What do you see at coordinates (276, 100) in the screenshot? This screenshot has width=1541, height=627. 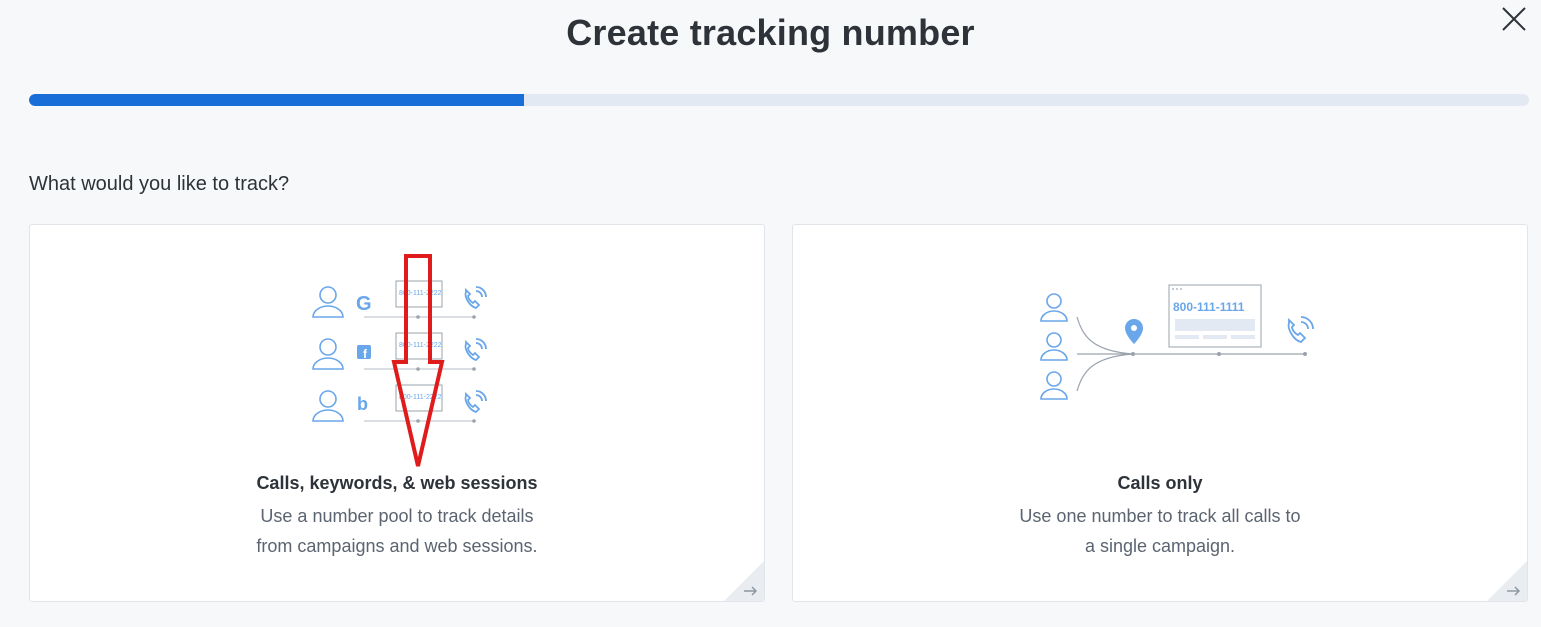 I see `progress-fill` at bounding box center [276, 100].